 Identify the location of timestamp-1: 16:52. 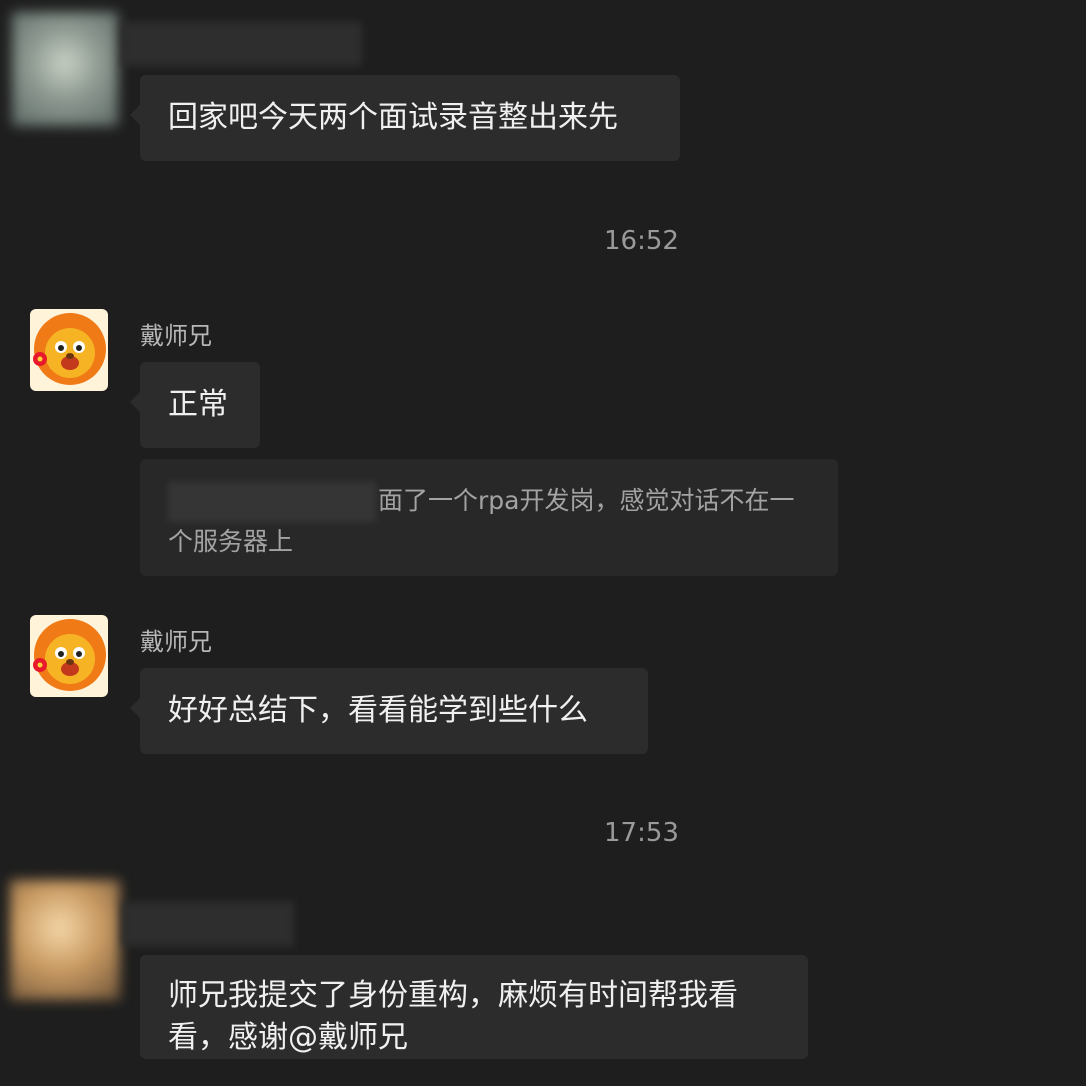
(641, 241).